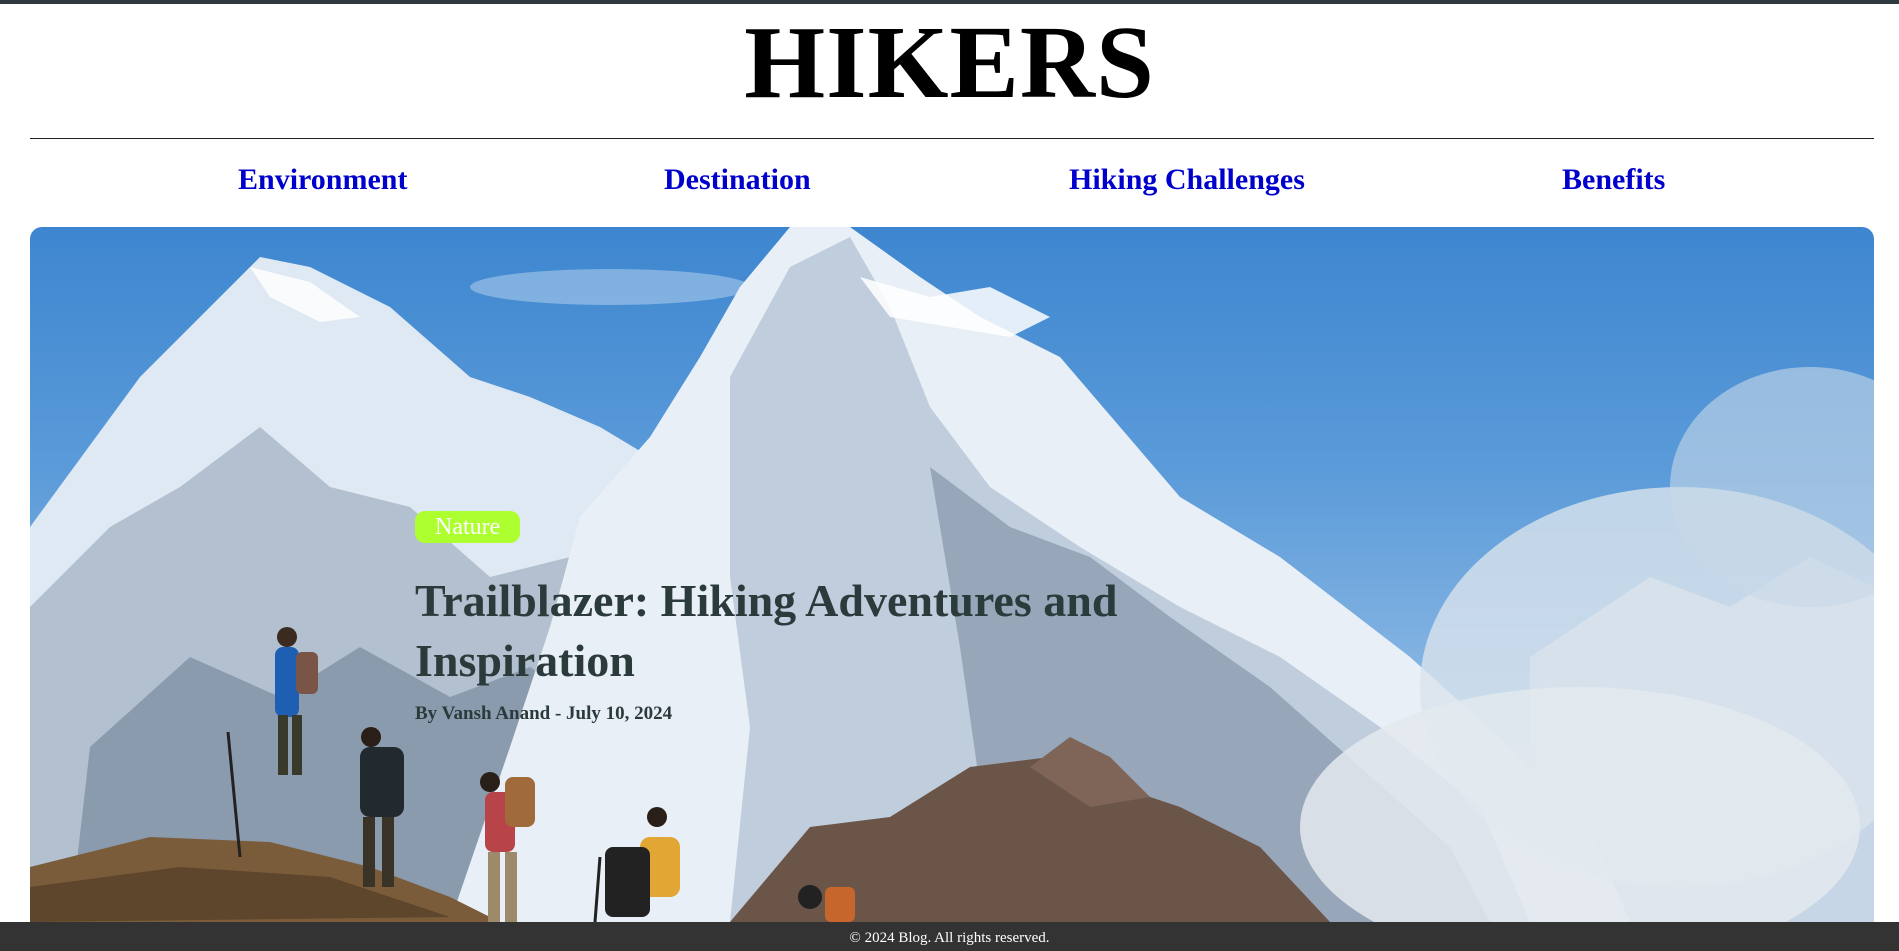  Describe the element at coordinates (737, 180) in the screenshot. I see `nav-link-destination: Destination` at that location.